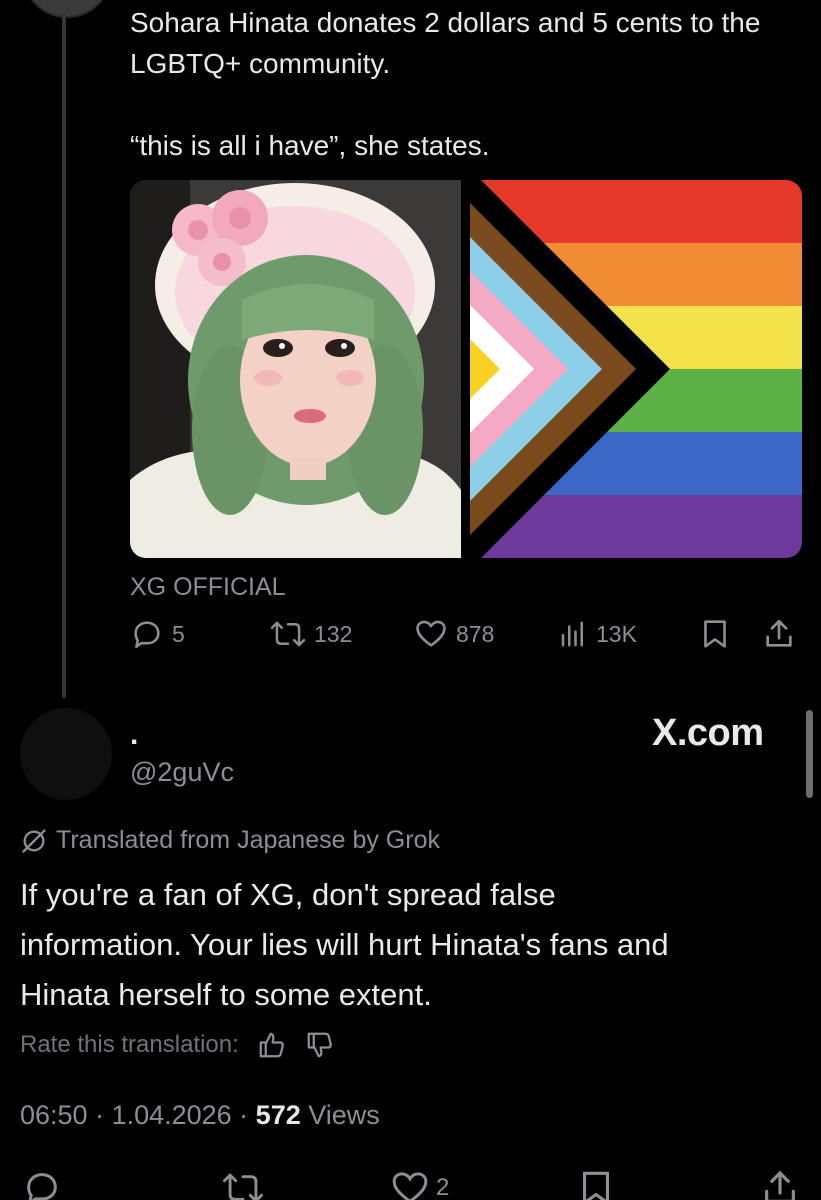 This screenshot has width=821, height=1200. I want to click on progress-pride-flag, so click(636, 369).